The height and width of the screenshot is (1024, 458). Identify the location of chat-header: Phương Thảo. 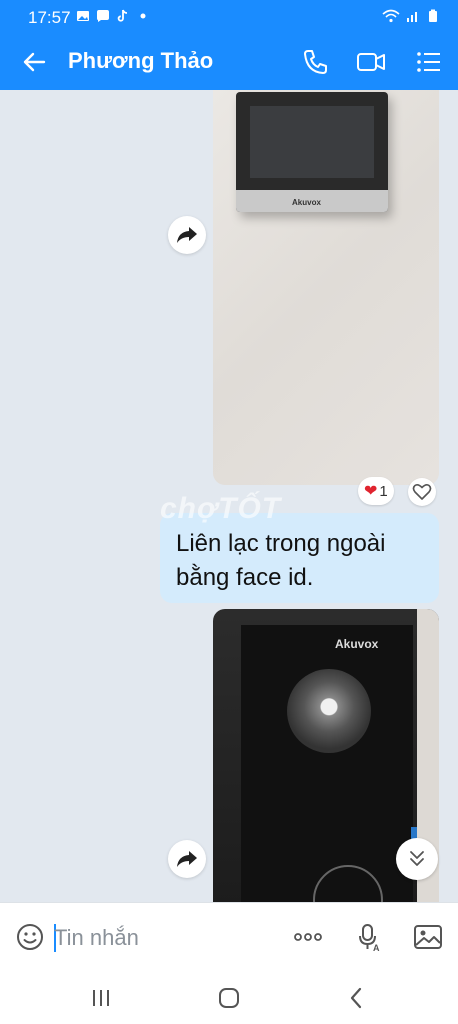
(229, 62).